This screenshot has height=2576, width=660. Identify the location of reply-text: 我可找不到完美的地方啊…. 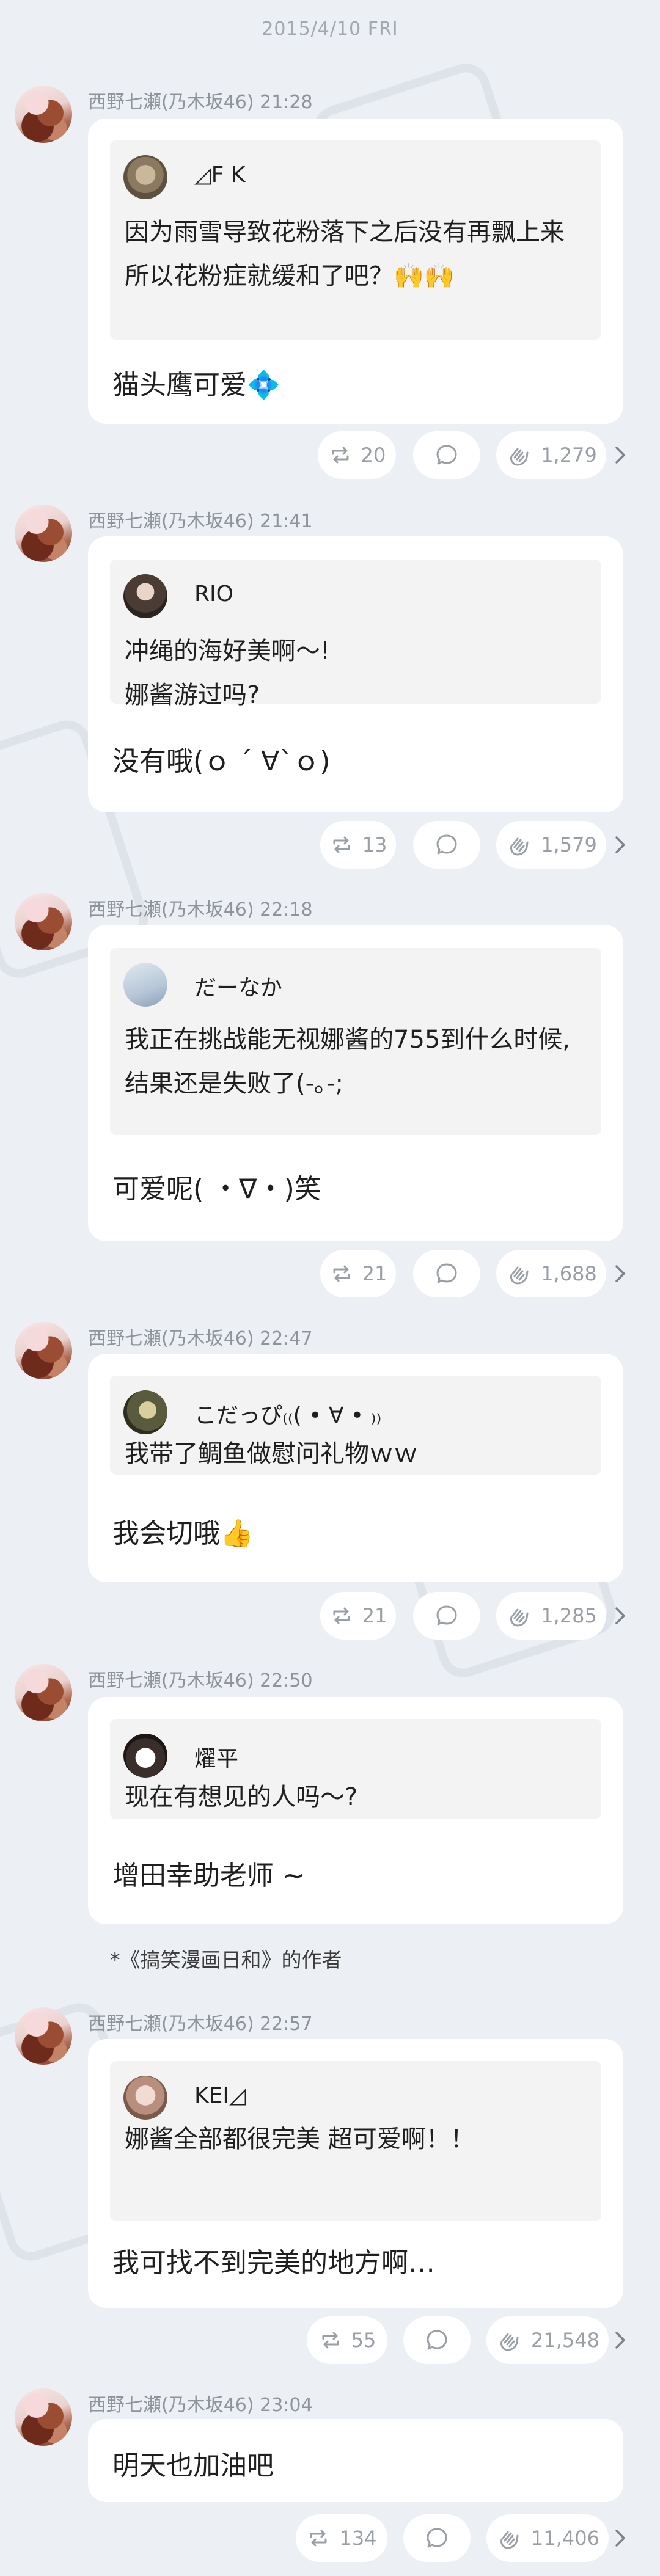
(274, 2263).